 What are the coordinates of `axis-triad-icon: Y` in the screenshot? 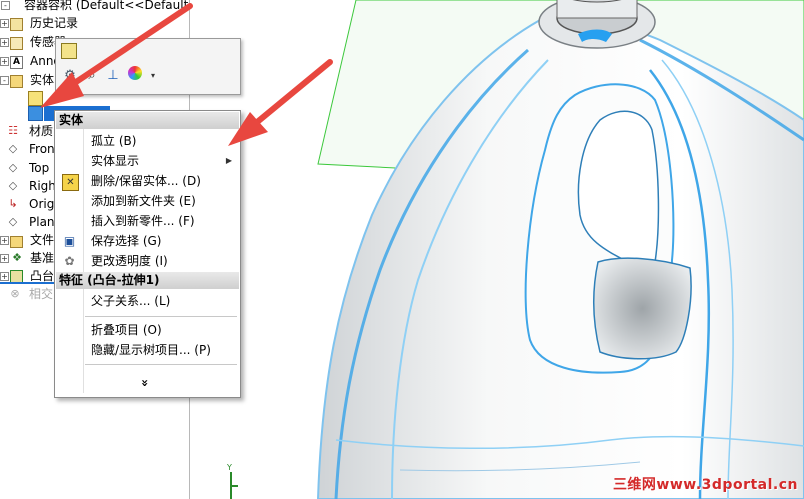 It's located at (232, 481).